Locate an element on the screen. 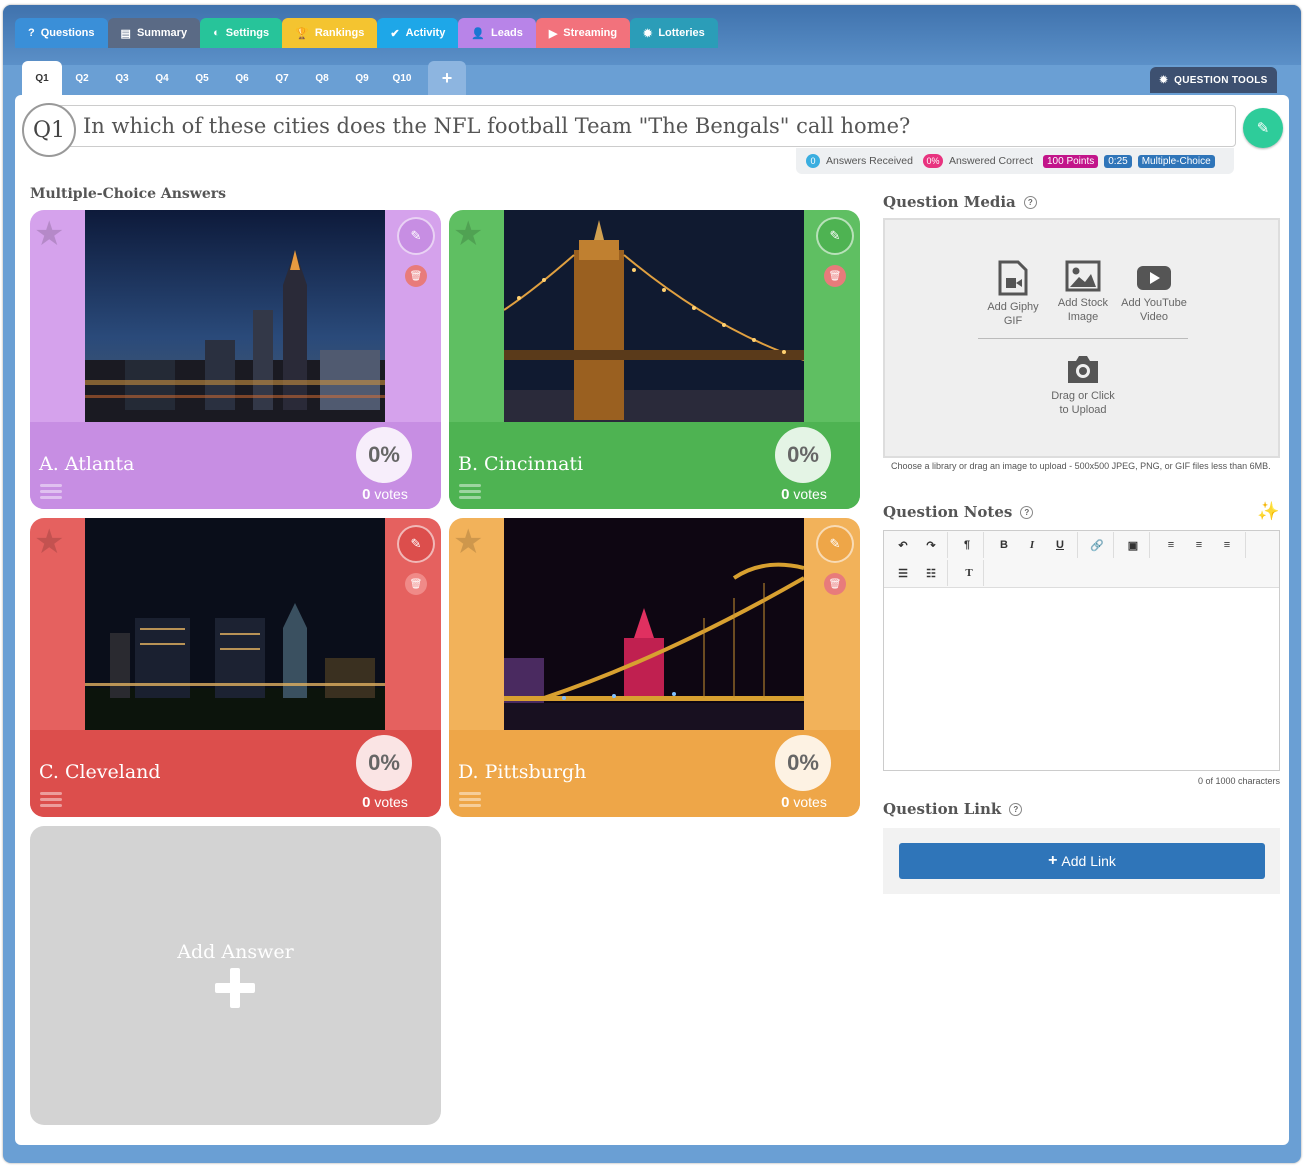  tab-activity: ✔ Activity is located at coordinates (418, 33).